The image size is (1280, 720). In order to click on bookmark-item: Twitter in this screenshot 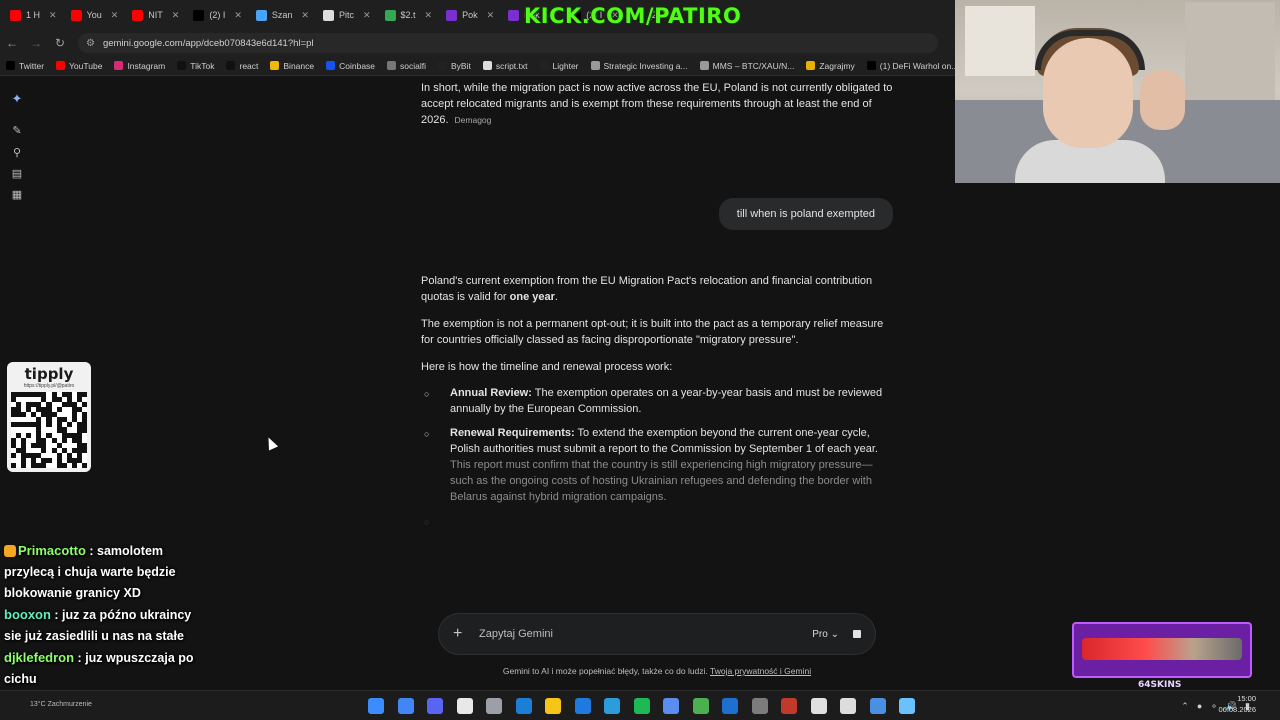, I will do `click(25, 66)`.